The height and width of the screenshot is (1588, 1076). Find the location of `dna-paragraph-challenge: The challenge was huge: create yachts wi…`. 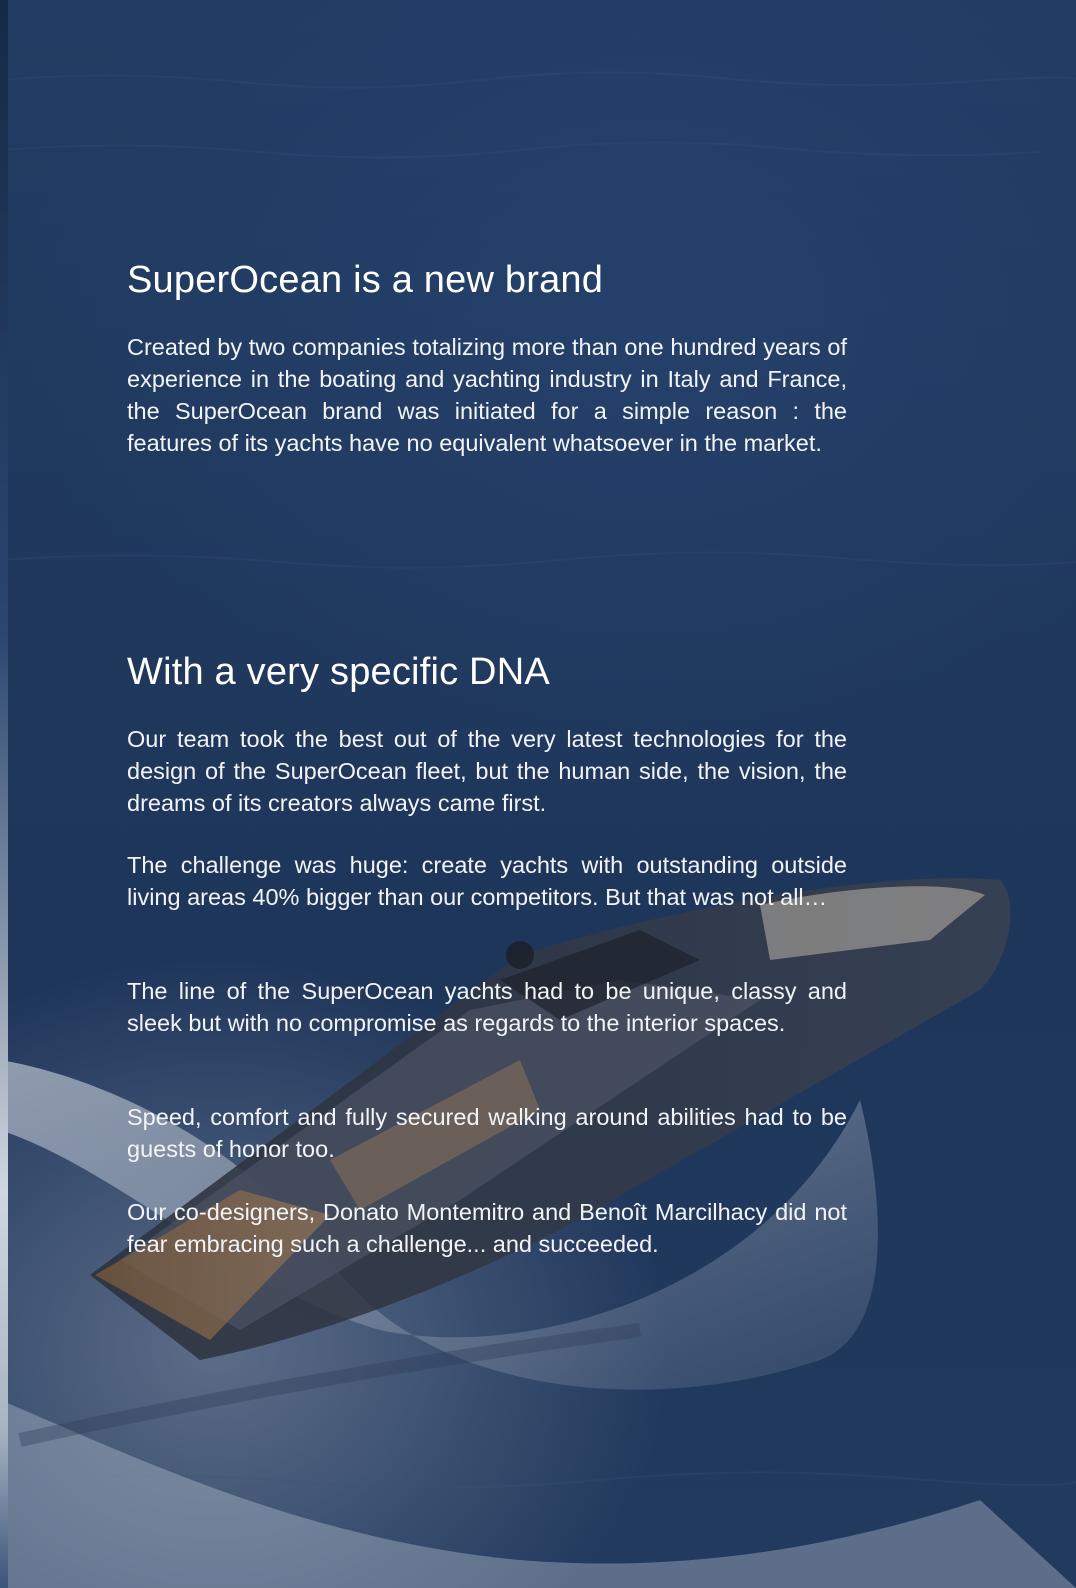

dna-paragraph-challenge: The challenge was huge: create yachts wi… is located at coordinates (487, 881).